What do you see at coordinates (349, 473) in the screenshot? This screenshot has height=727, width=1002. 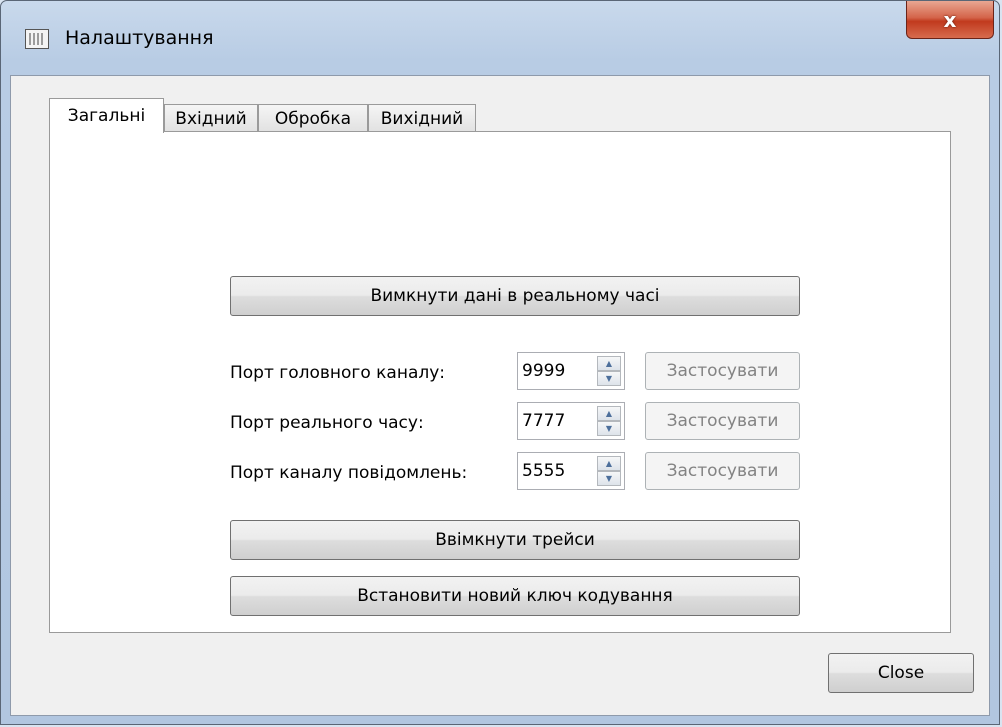 I see `message-channel-port-label: Порт каналу повідомлень:` at bounding box center [349, 473].